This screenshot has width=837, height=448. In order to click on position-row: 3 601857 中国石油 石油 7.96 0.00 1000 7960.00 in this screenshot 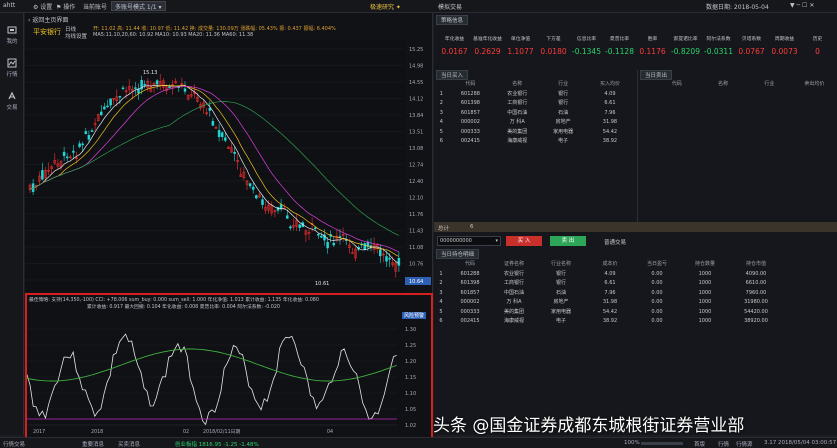, I will do `click(635, 294)`.